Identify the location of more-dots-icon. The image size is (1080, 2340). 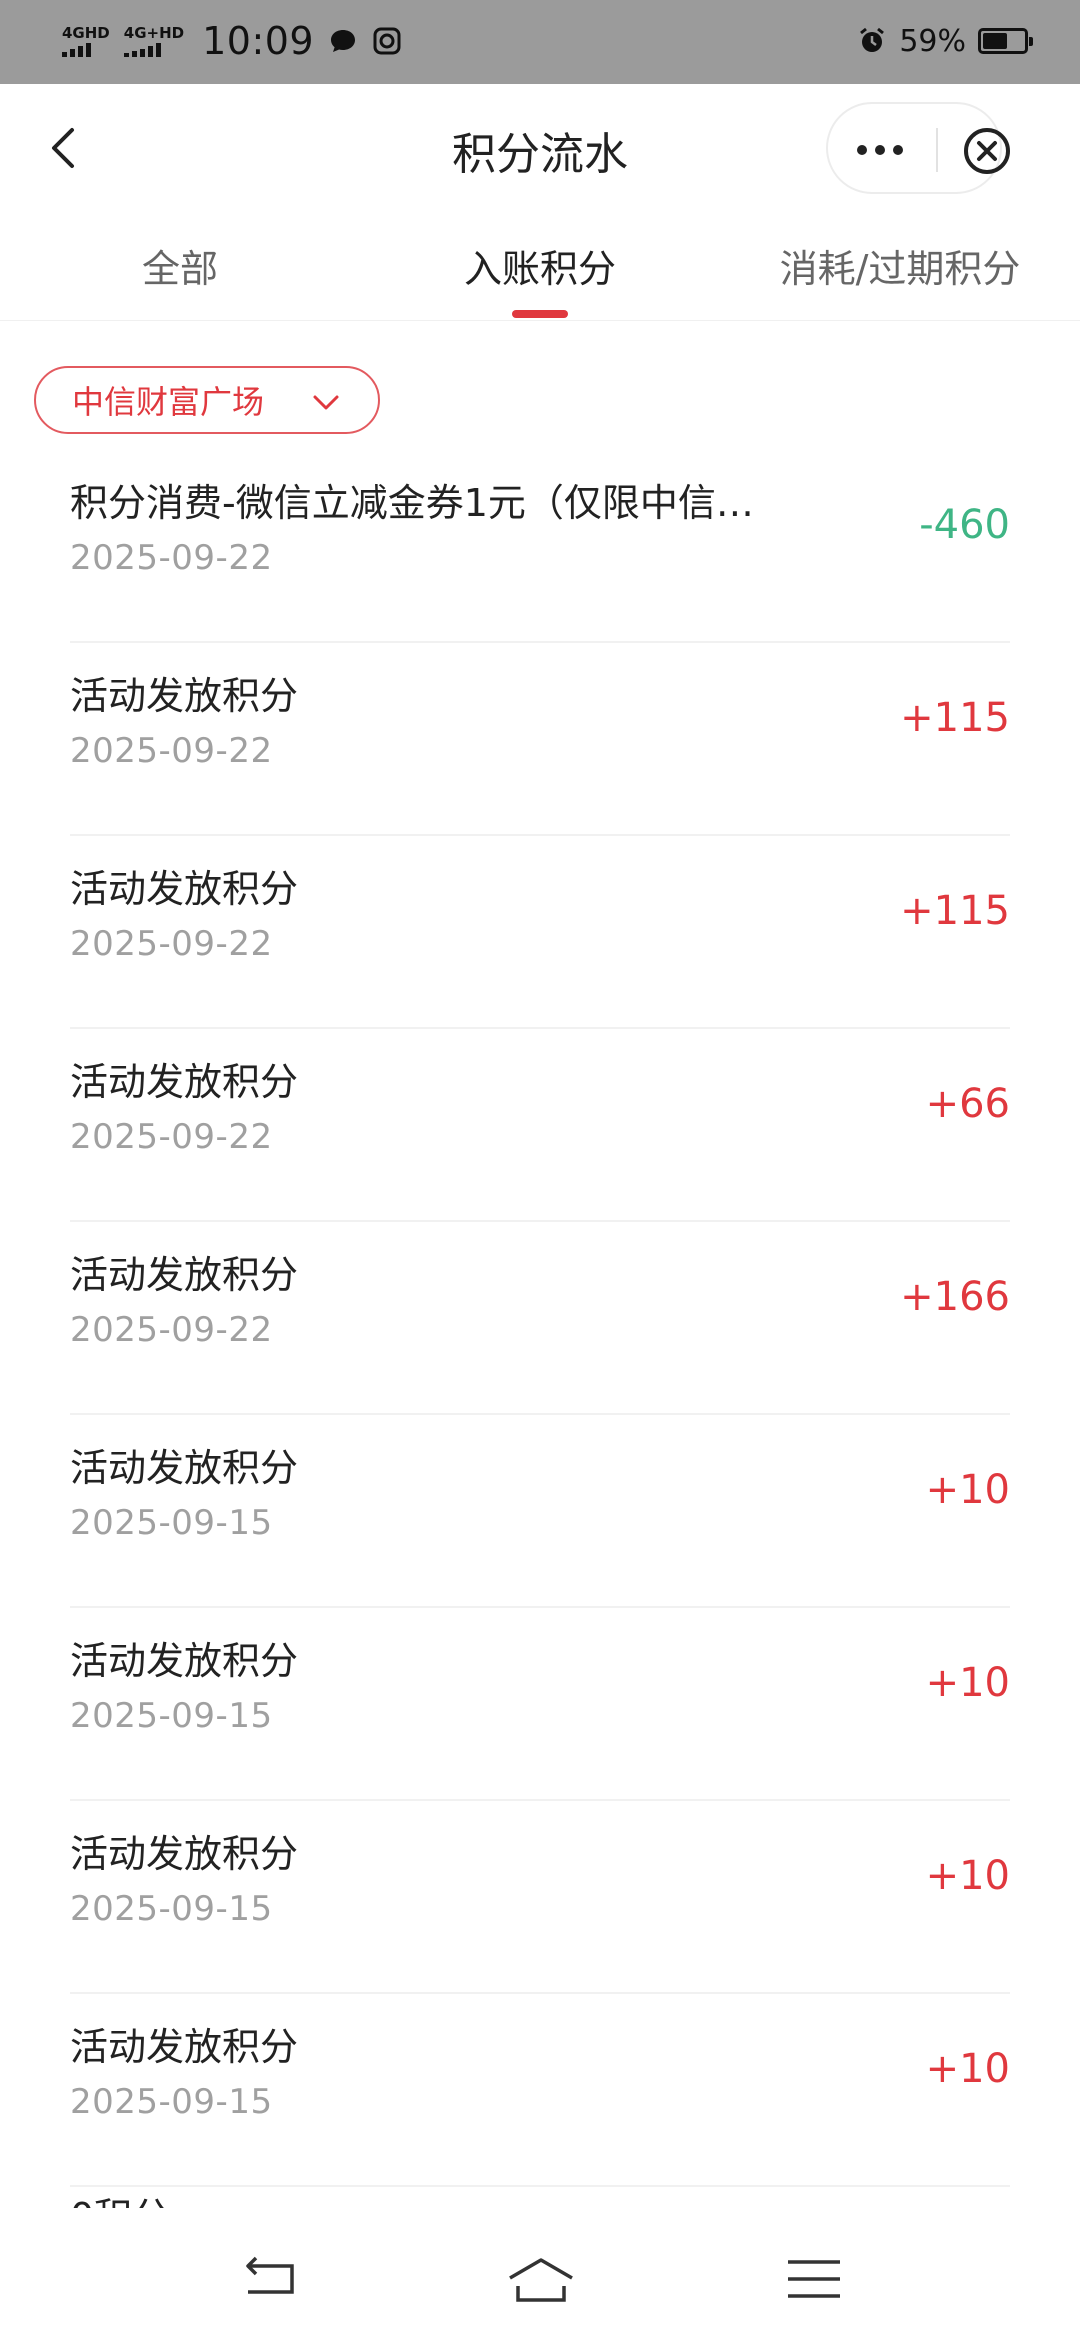
(880, 150).